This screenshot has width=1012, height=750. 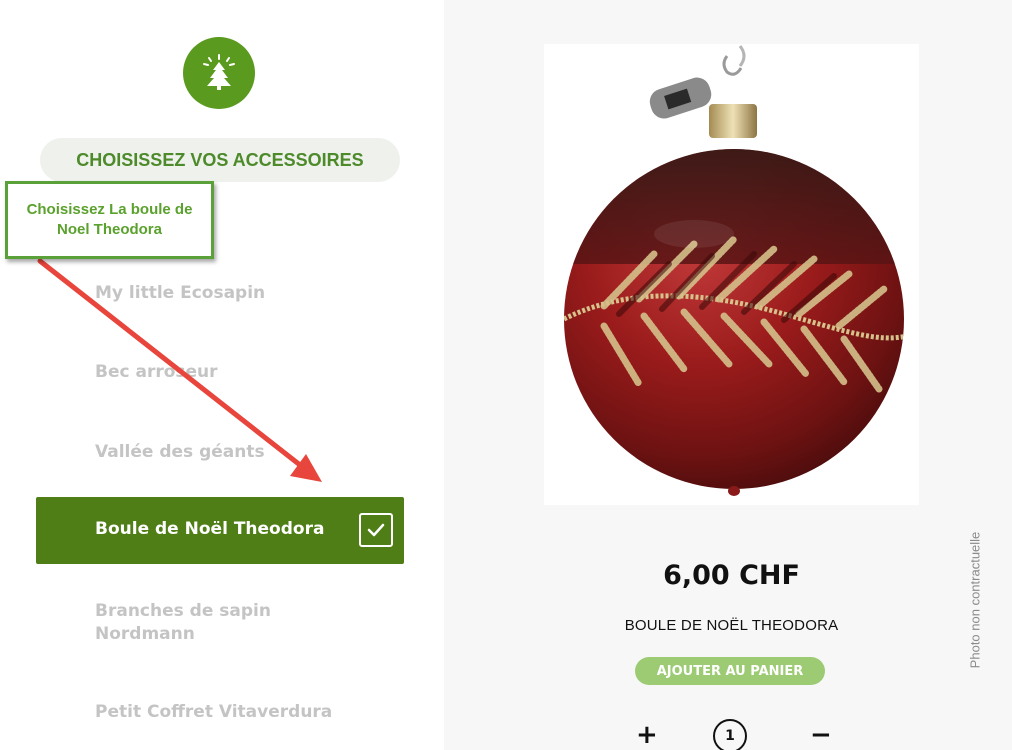 I want to click on selected-checkbox, so click(x=376, y=530).